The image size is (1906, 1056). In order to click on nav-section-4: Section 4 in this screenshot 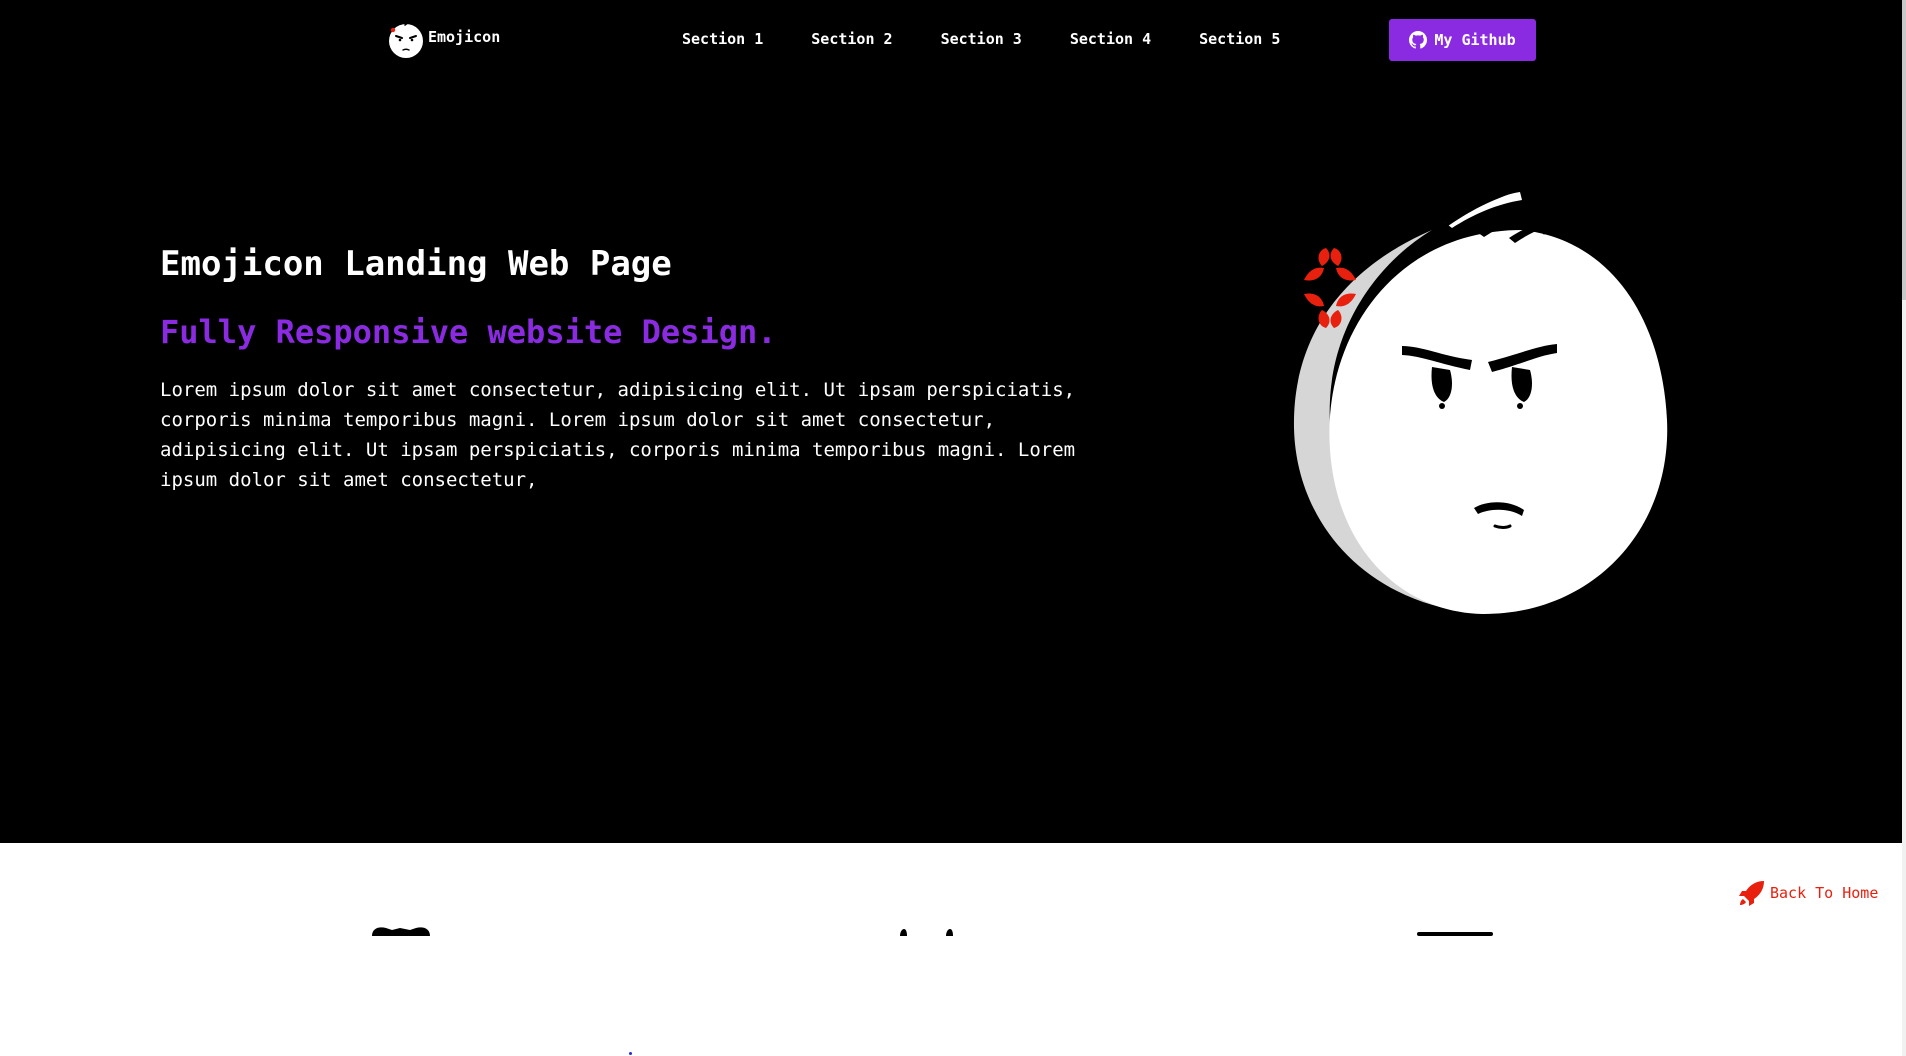, I will do `click(1110, 39)`.